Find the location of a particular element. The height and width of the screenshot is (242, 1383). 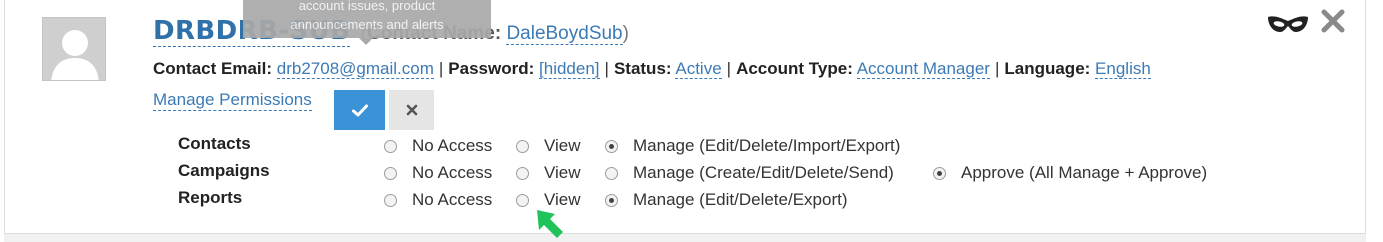

reports-no-access-option: No Access is located at coordinates (438, 200).